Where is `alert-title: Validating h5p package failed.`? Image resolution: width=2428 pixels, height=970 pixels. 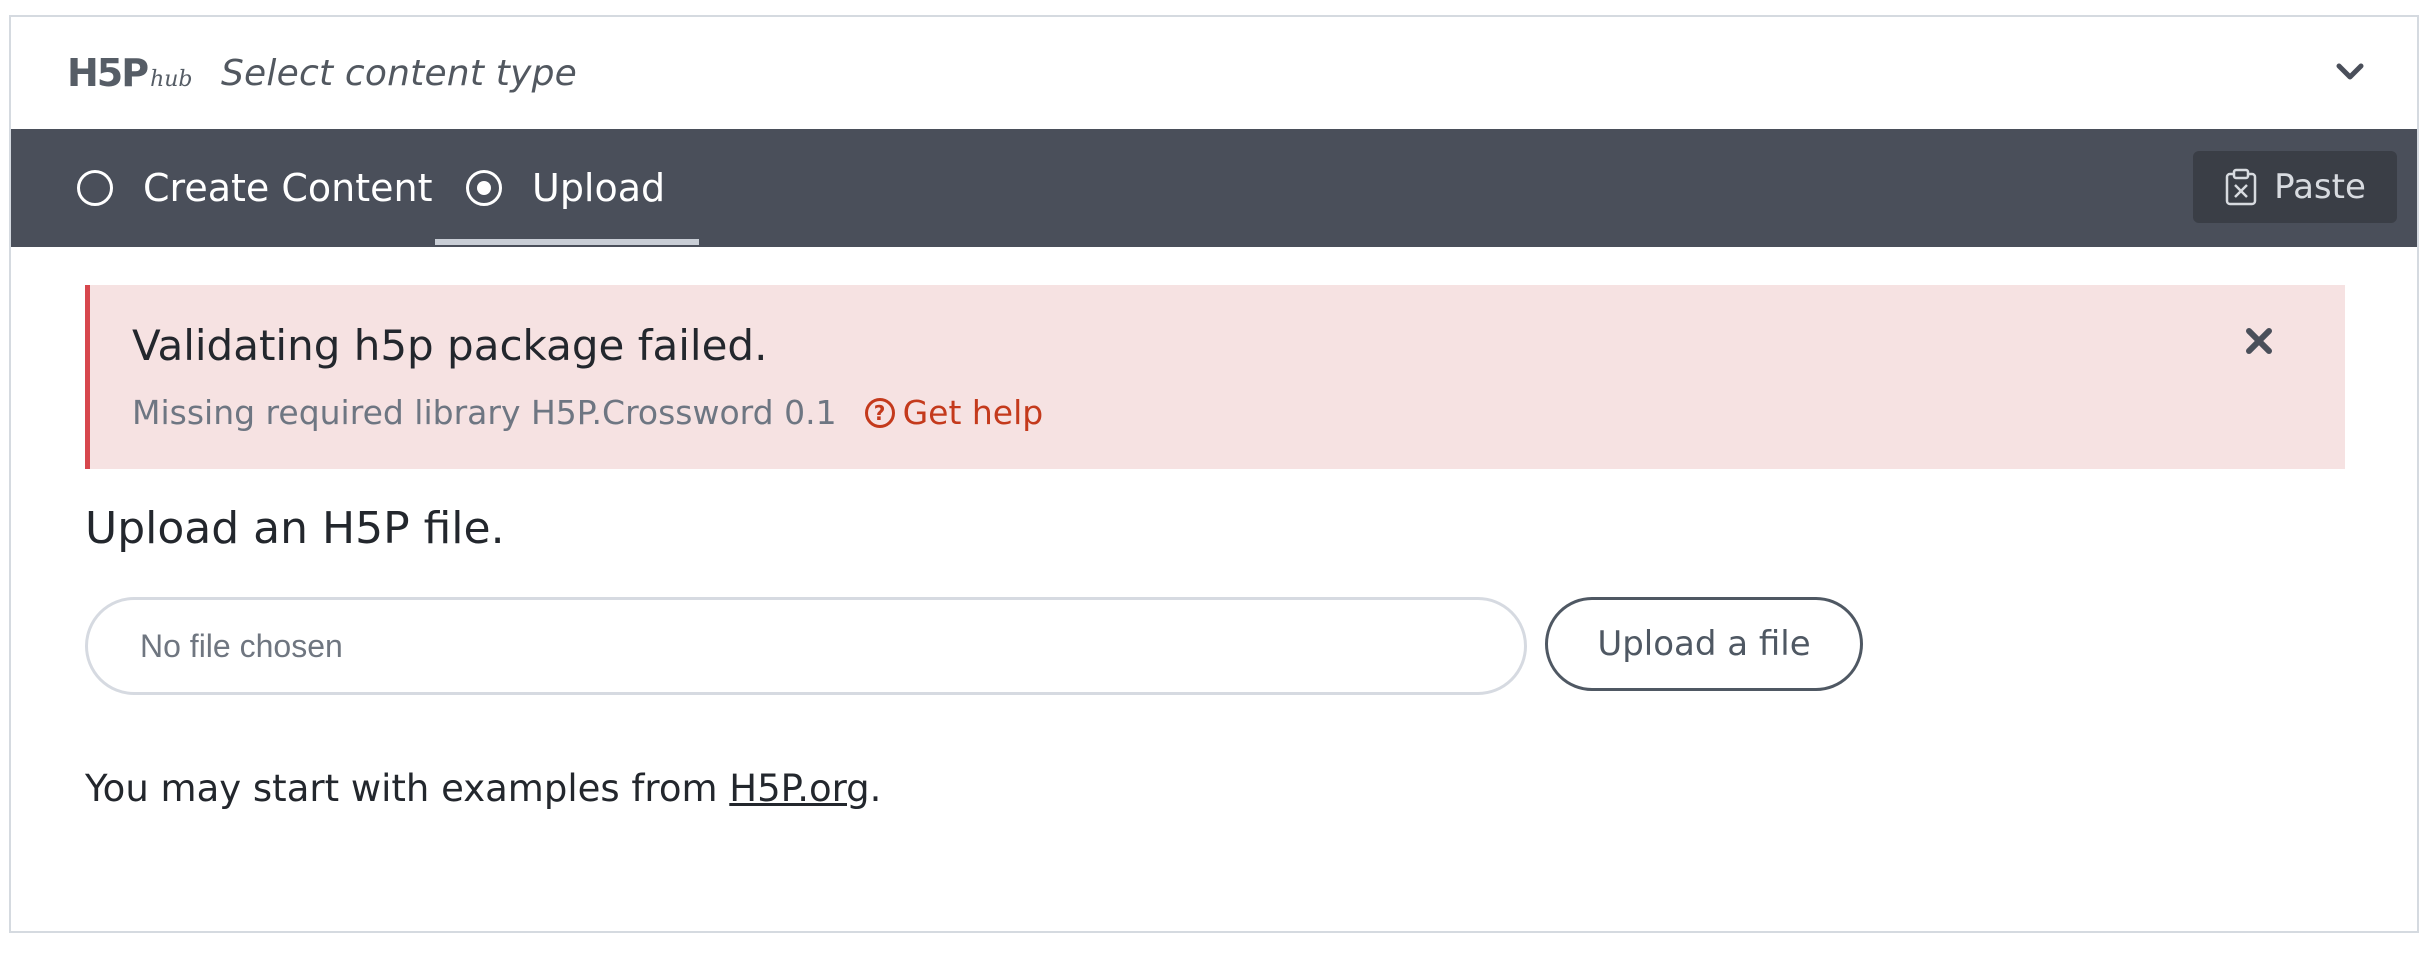
alert-title: Validating h5p package failed. is located at coordinates (450, 345).